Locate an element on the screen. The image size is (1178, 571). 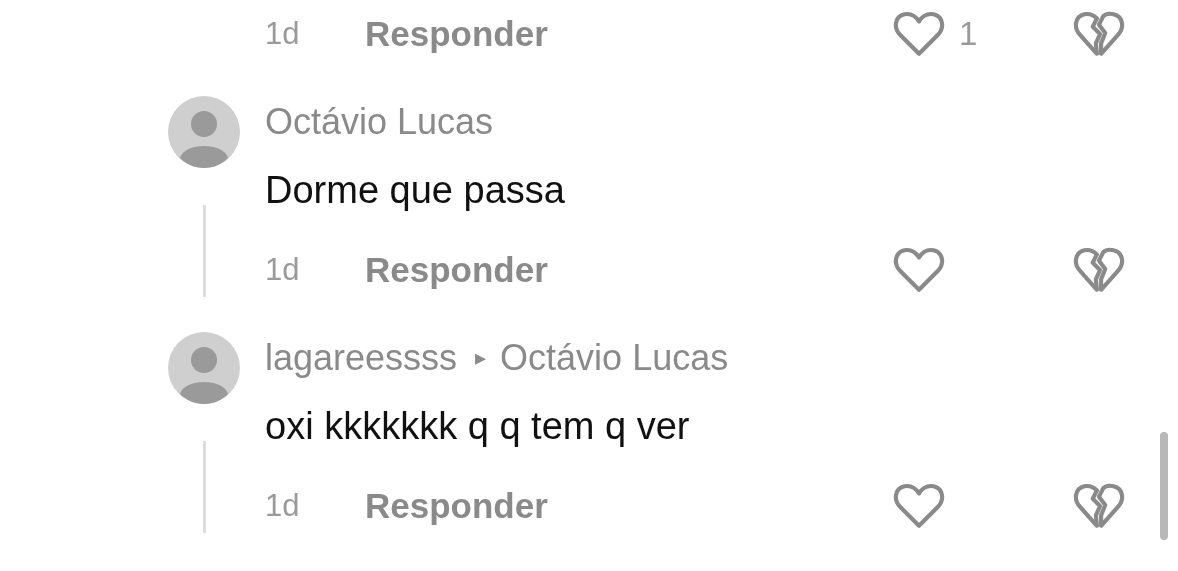
scrollbar is located at coordinates (1164, 486).